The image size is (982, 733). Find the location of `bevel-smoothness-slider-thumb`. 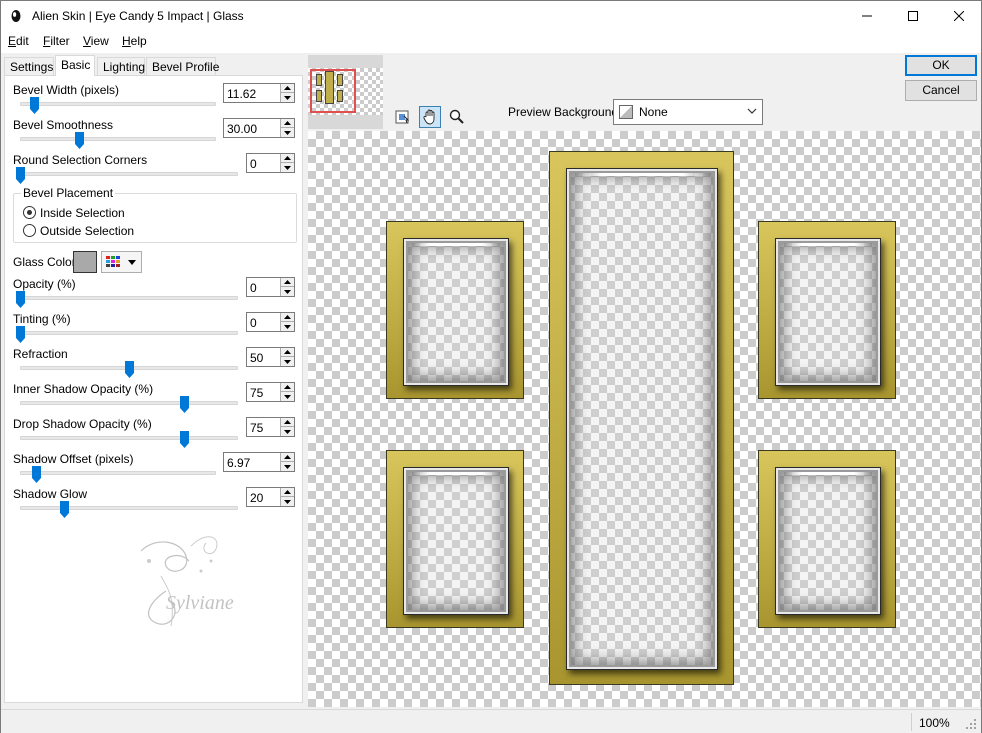

bevel-smoothness-slider-thumb is located at coordinates (79, 140).